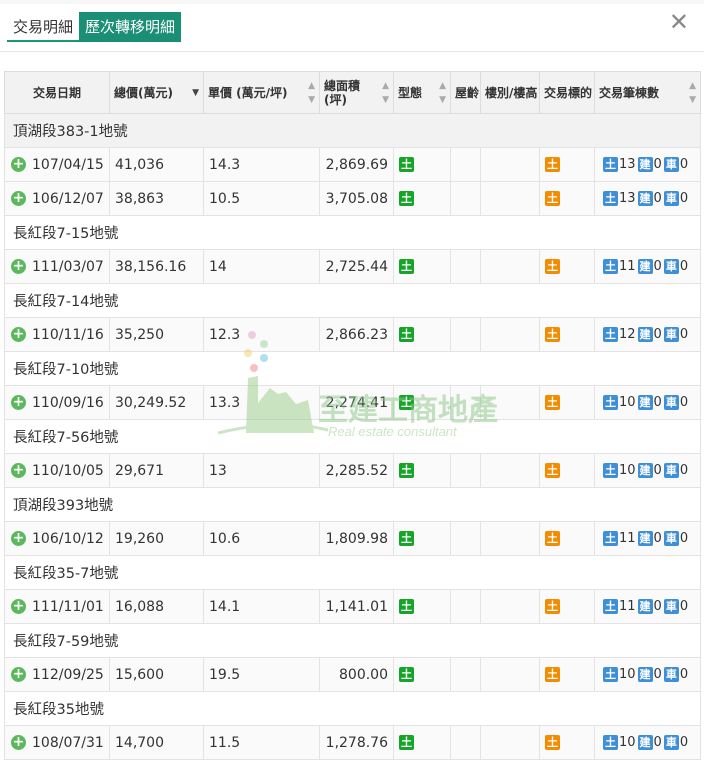 This screenshot has height=767, width=704. I want to click on unit-price-cell: 10.5, so click(261, 198).